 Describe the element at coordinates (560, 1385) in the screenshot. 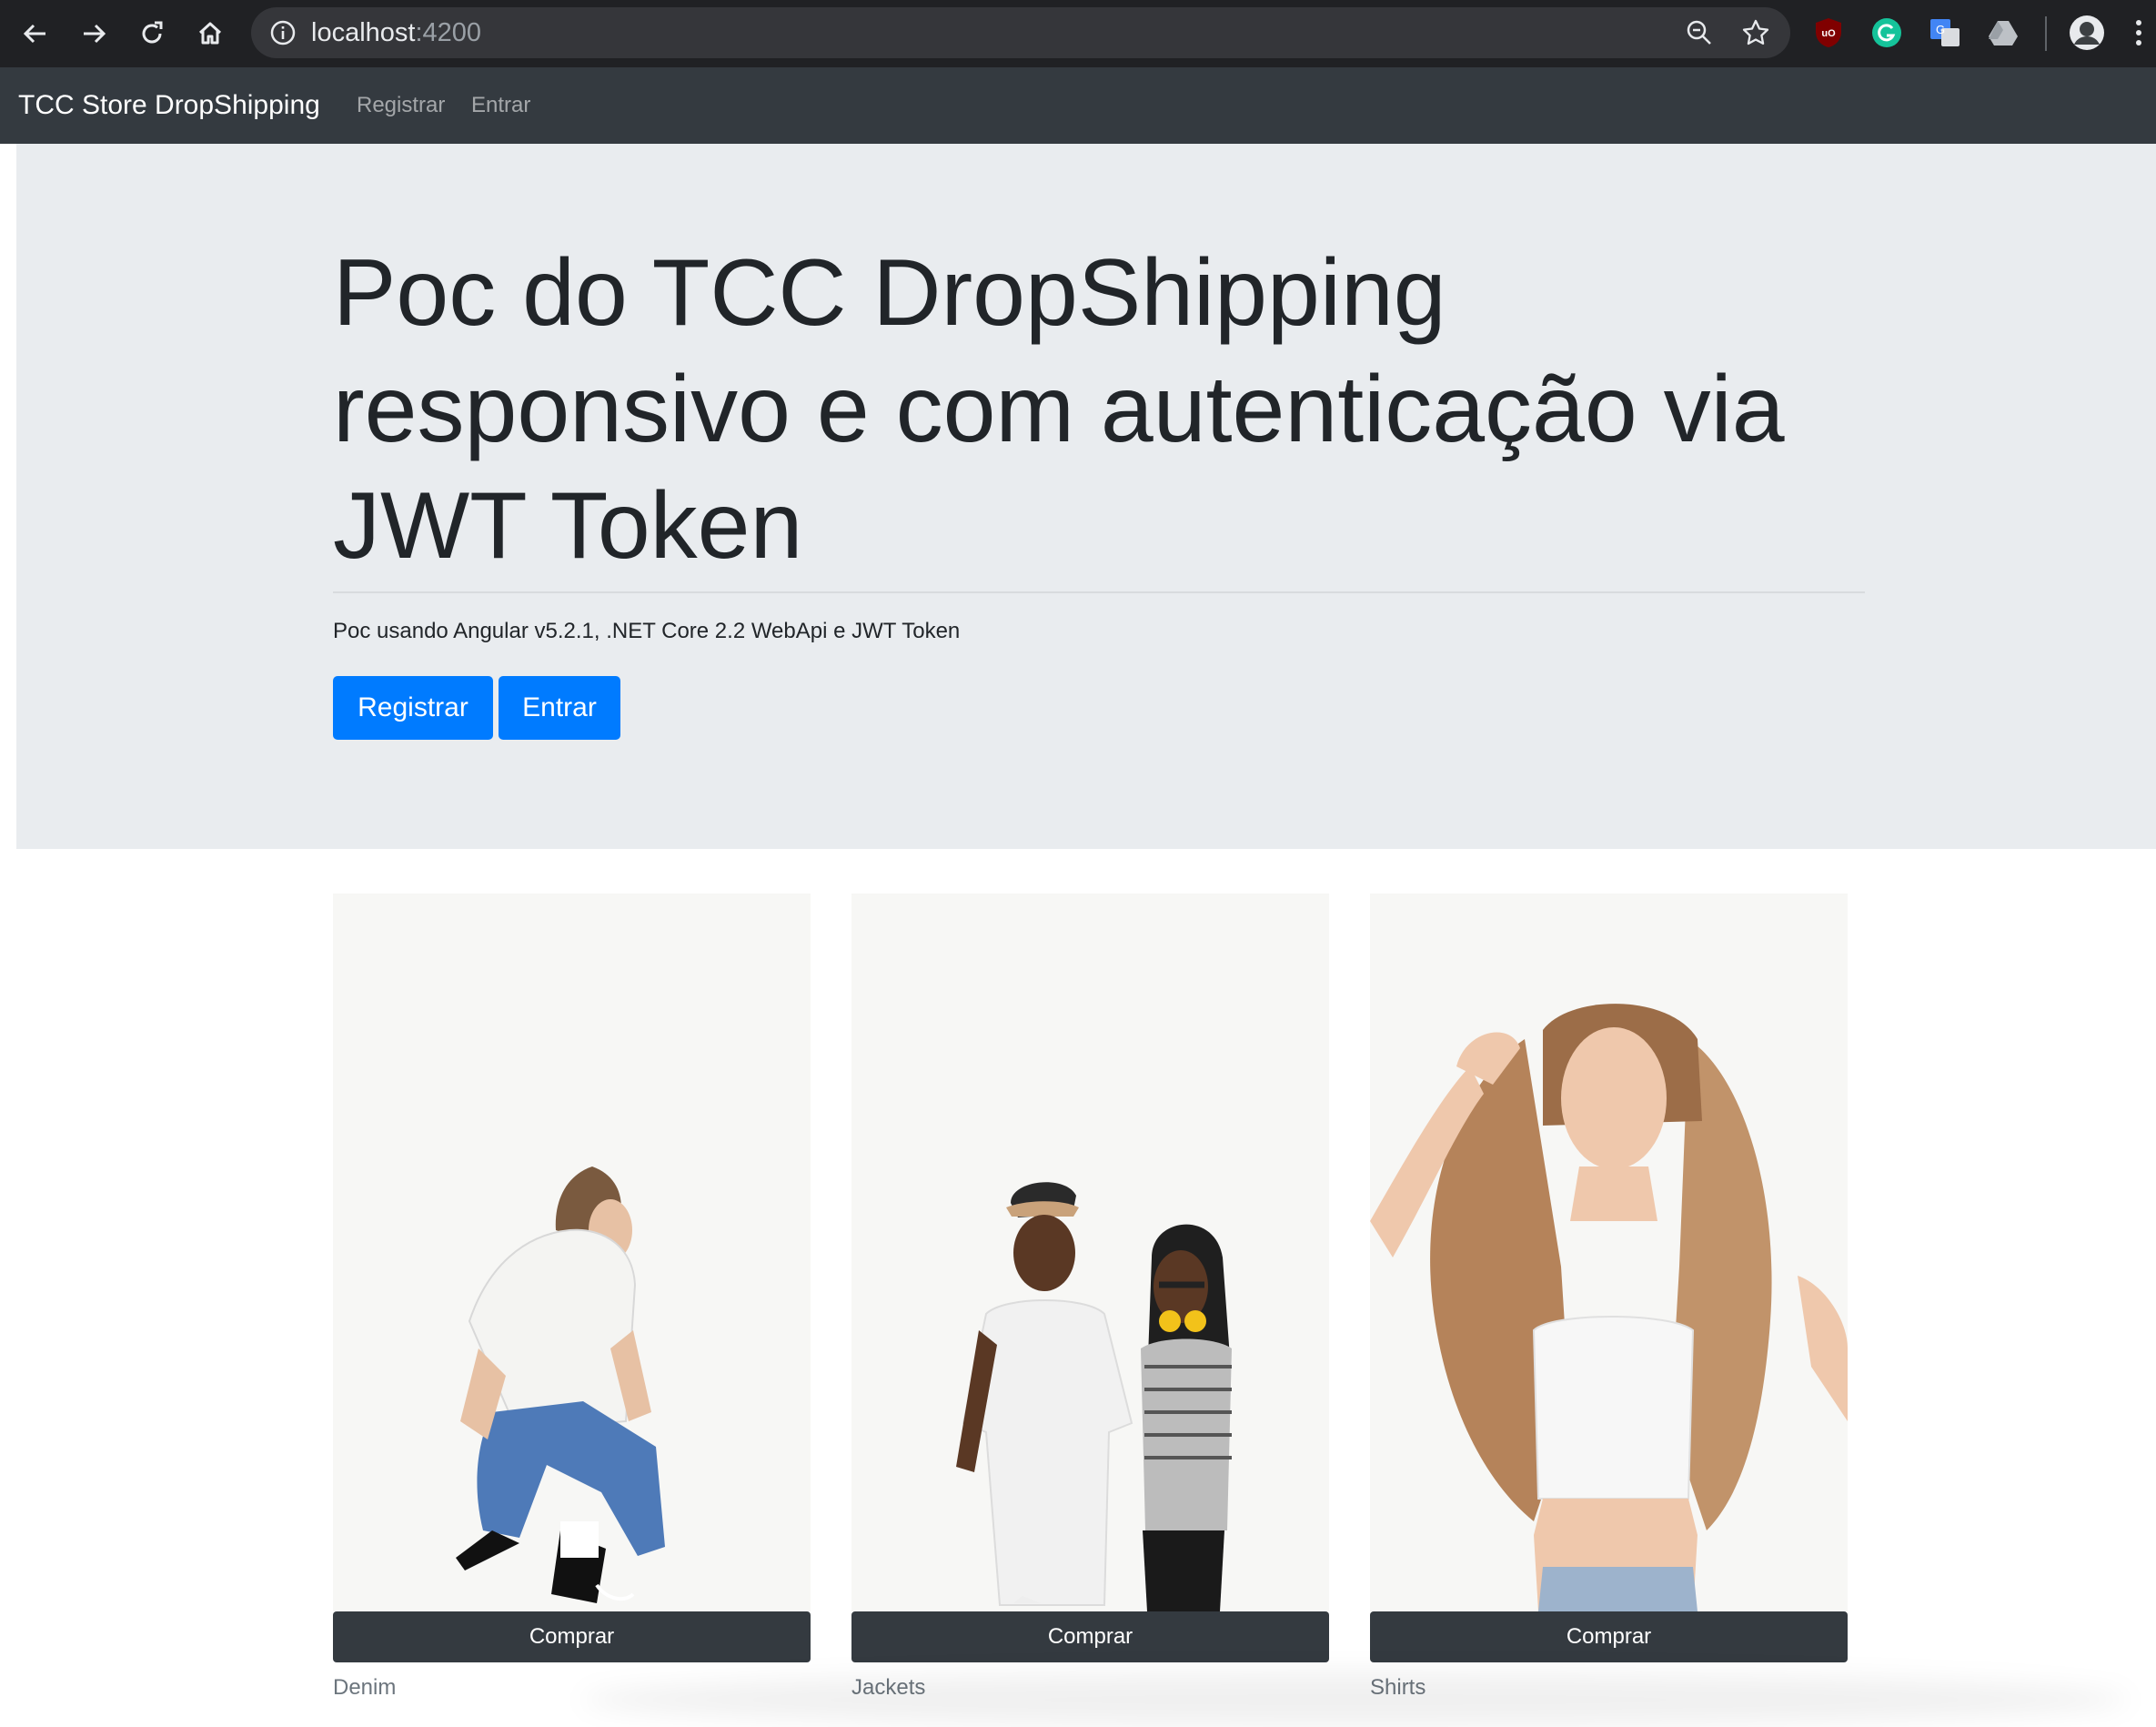

I see `man-squatting-illustration` at that location.